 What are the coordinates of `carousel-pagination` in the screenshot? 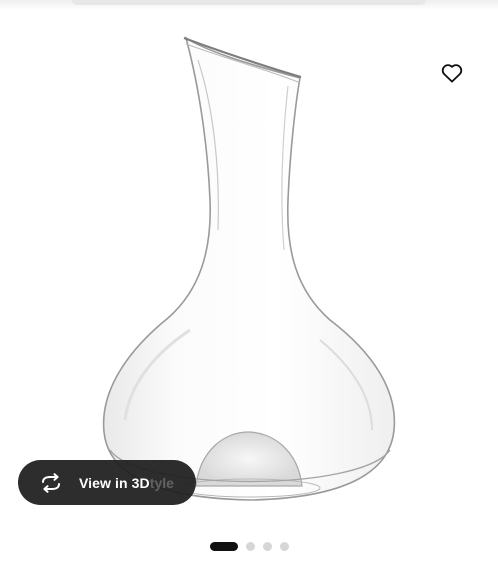 It's located at (249, 546).